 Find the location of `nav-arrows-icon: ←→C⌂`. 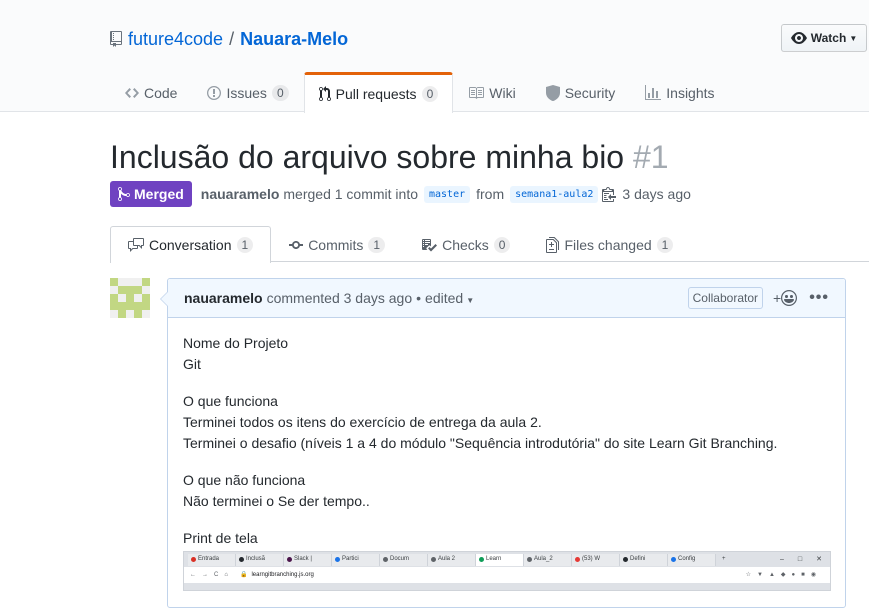

nav-arrows-icon: ←→C⌂ is located at coordinates (212, 574).